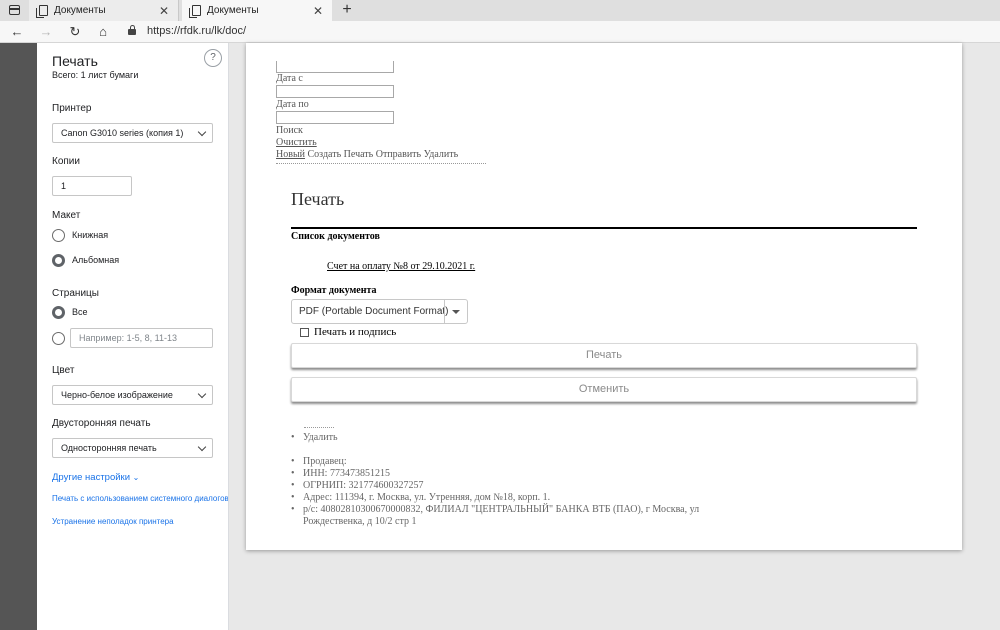  Describe the element at coordinates (213, 58) in the screenshot. I see `help-icon: ?` at that location.